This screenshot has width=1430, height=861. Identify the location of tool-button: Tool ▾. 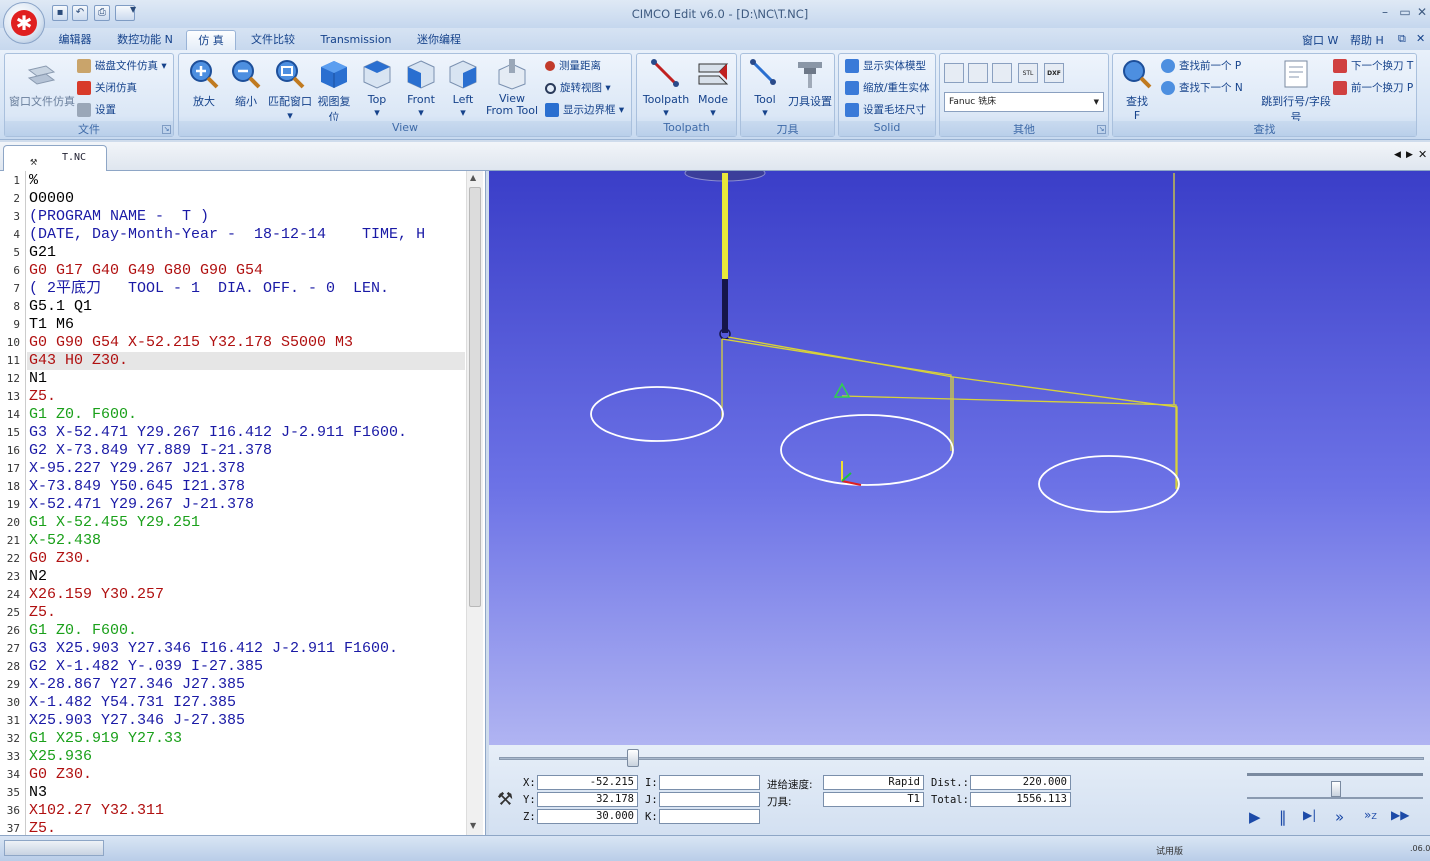
(765, 88).